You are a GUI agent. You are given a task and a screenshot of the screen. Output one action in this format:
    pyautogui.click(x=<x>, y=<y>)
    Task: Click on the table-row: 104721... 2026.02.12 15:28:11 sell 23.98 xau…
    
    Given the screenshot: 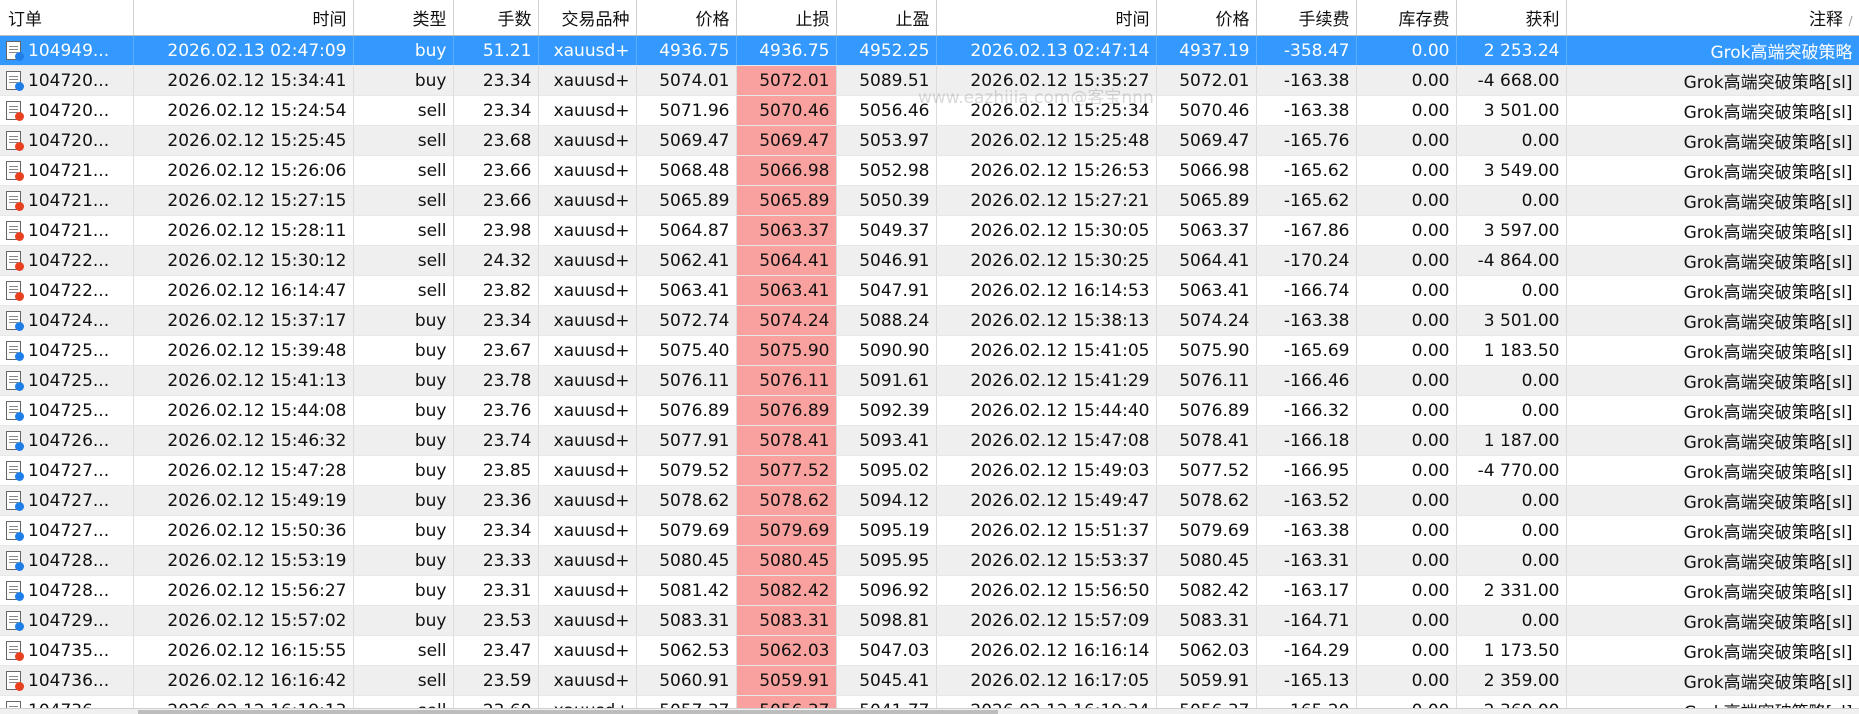 What is the action you would take?
    pyautogui.click(x=929, y=230)
    